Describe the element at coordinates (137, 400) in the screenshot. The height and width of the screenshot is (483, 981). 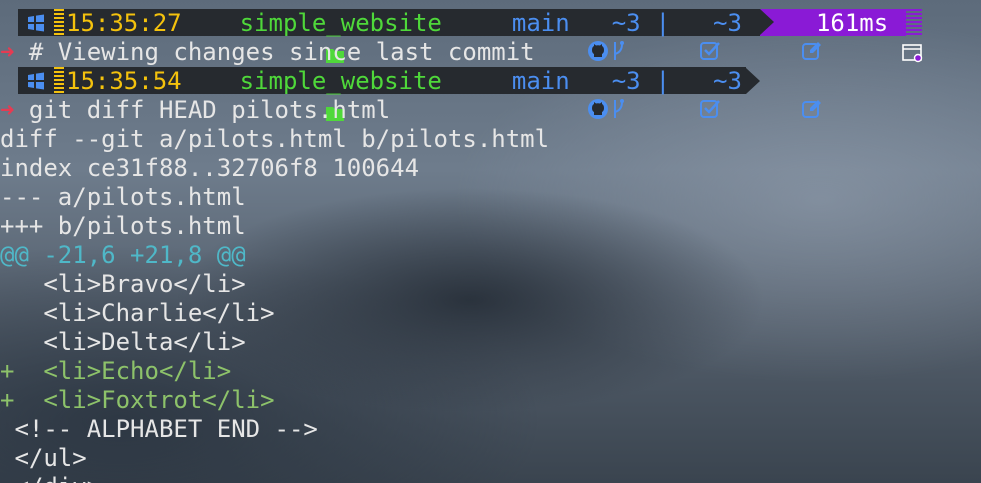
I see `diff-added-line: + <li>Foxtrot</li>` at that location.